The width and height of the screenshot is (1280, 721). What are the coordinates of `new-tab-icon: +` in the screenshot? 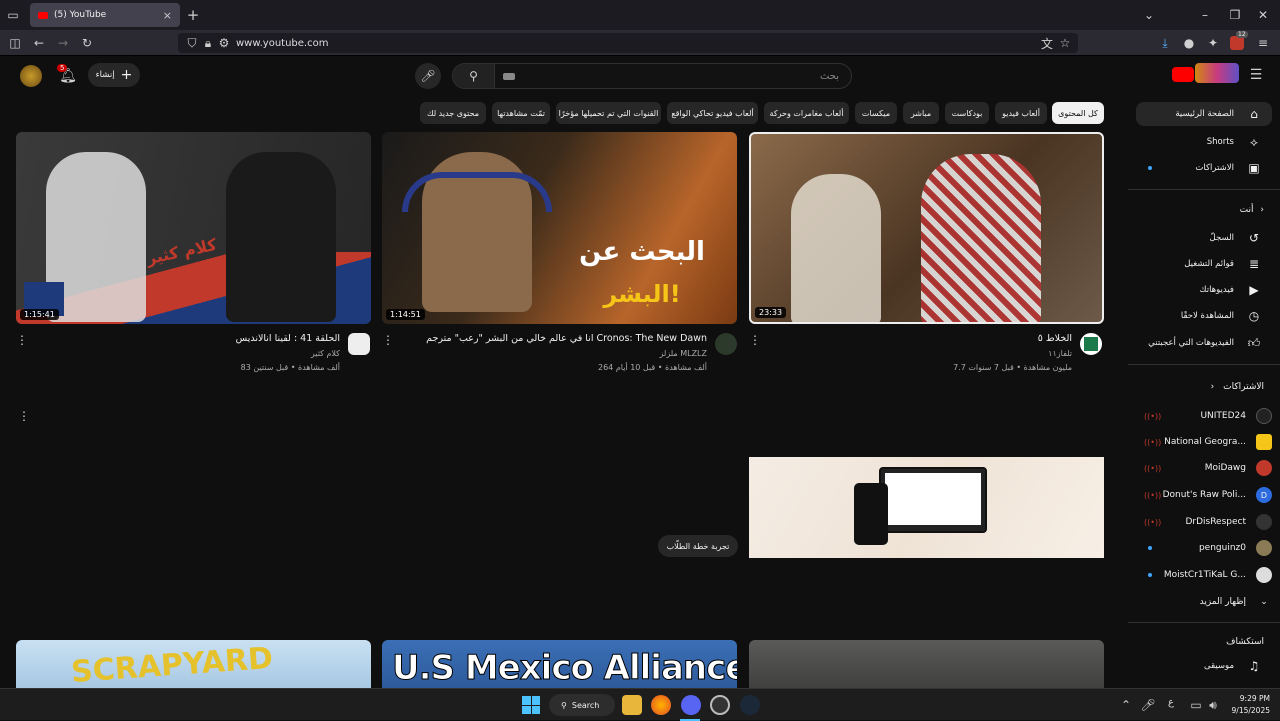 It's located at (193, 15).